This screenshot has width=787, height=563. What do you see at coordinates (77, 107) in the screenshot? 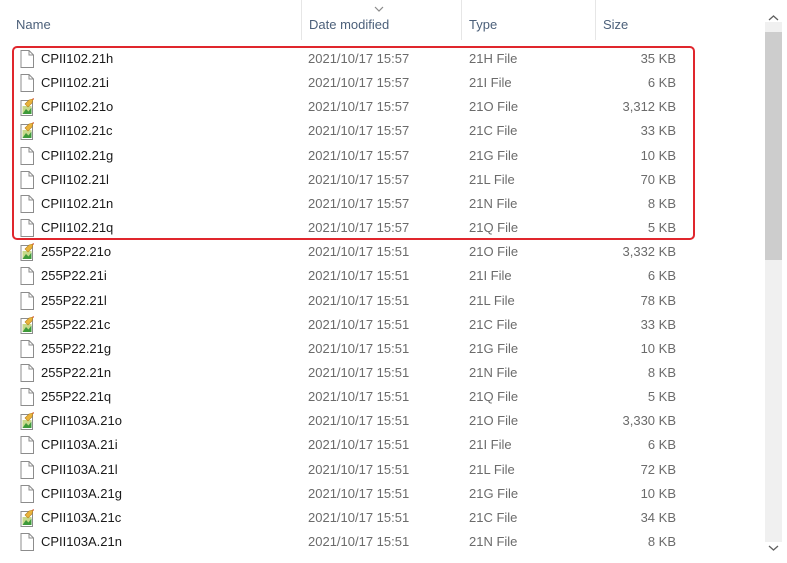
I see `file-name: CPII102.21o` at bounding box center [77, 107].